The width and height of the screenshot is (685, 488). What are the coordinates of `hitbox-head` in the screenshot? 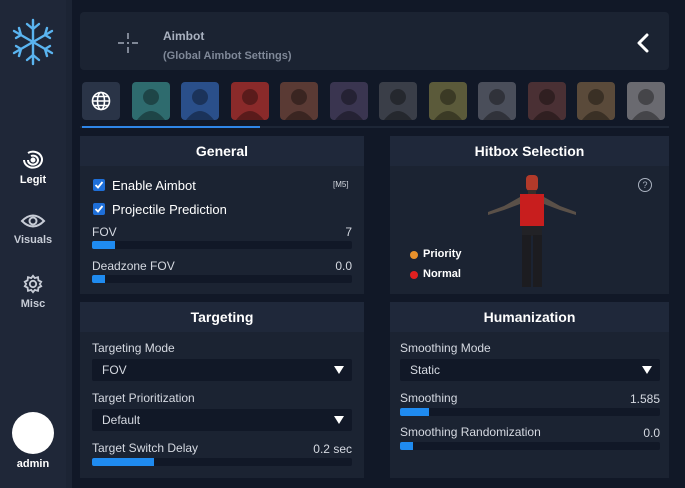 It's located at (532, 183).